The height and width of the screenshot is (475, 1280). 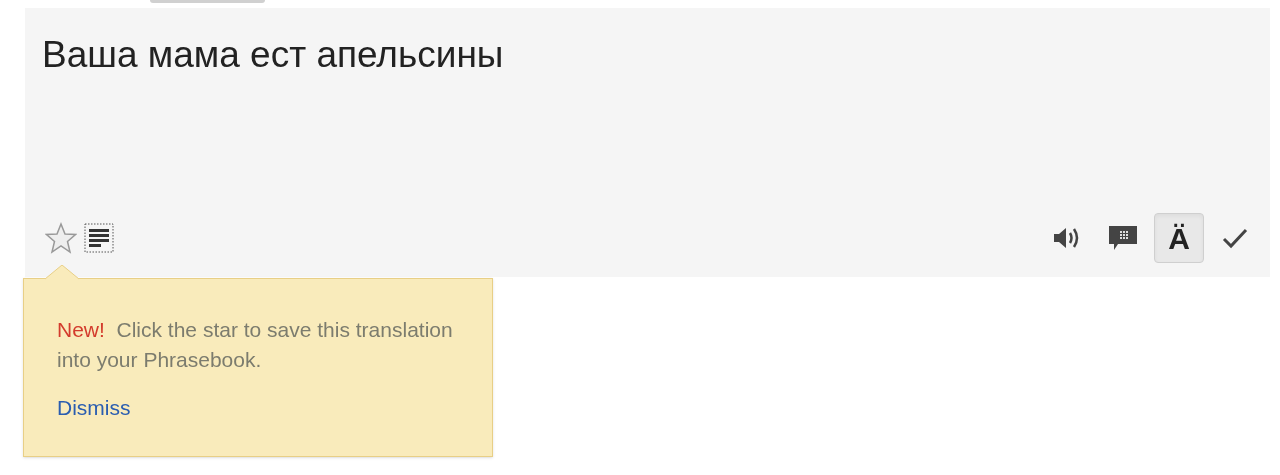 I want to click on star-icon, so click(x=61, y=238).